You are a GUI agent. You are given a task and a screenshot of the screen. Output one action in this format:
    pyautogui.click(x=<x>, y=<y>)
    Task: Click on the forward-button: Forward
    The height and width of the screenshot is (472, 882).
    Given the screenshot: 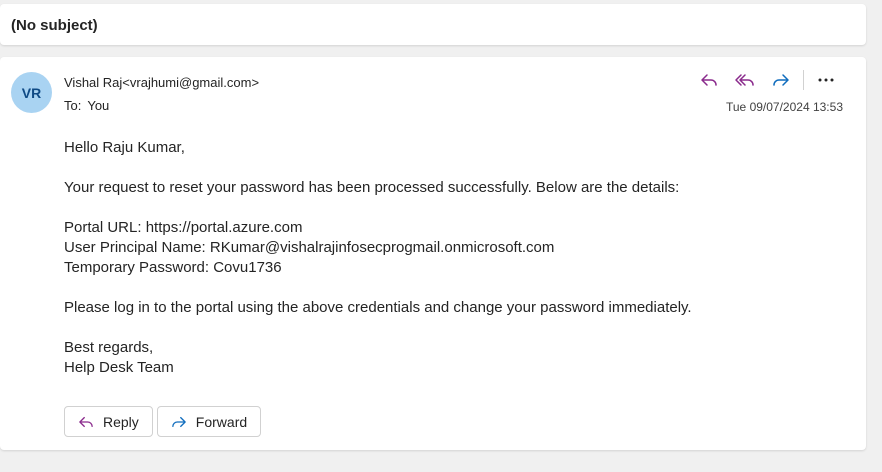 What is the action you would take?
    pyautogui.click(x=209, y=421)
    